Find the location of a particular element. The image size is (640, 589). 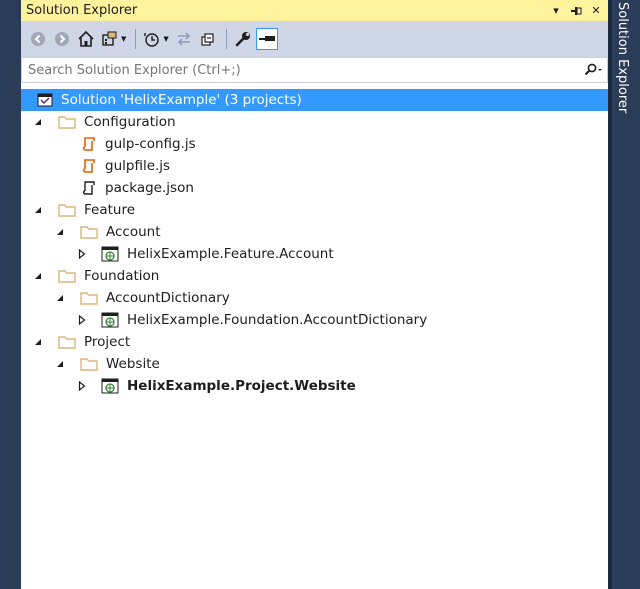

tree-row-subfolder: Account is located at coordinates (314, 232).